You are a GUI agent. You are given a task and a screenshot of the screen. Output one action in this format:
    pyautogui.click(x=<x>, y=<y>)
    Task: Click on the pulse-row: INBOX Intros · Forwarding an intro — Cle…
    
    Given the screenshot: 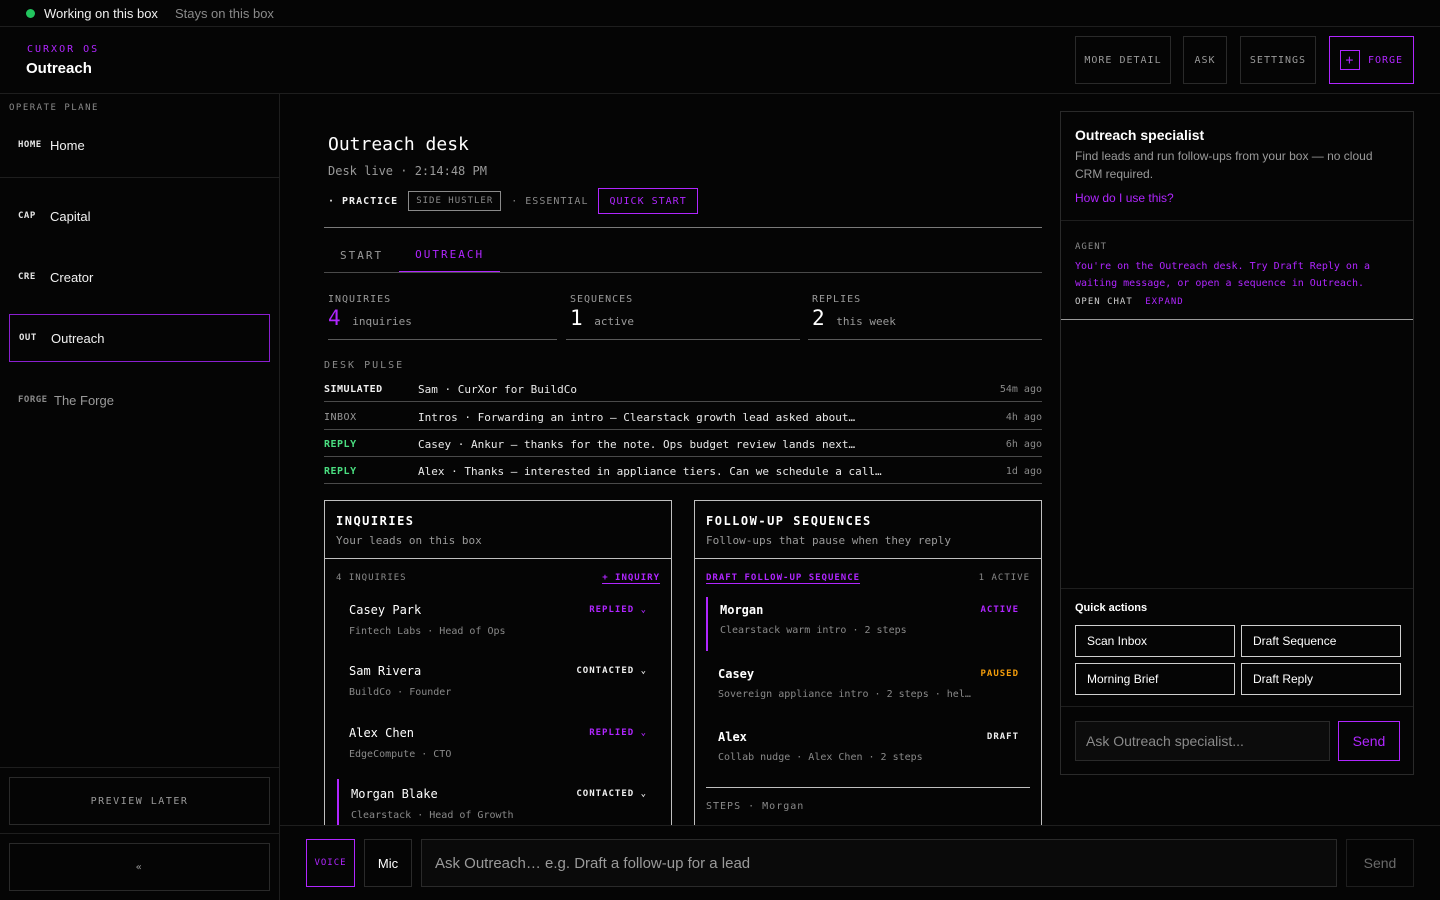 What is the action you would take?
    pyautogui.click(x=683, y=418)
    